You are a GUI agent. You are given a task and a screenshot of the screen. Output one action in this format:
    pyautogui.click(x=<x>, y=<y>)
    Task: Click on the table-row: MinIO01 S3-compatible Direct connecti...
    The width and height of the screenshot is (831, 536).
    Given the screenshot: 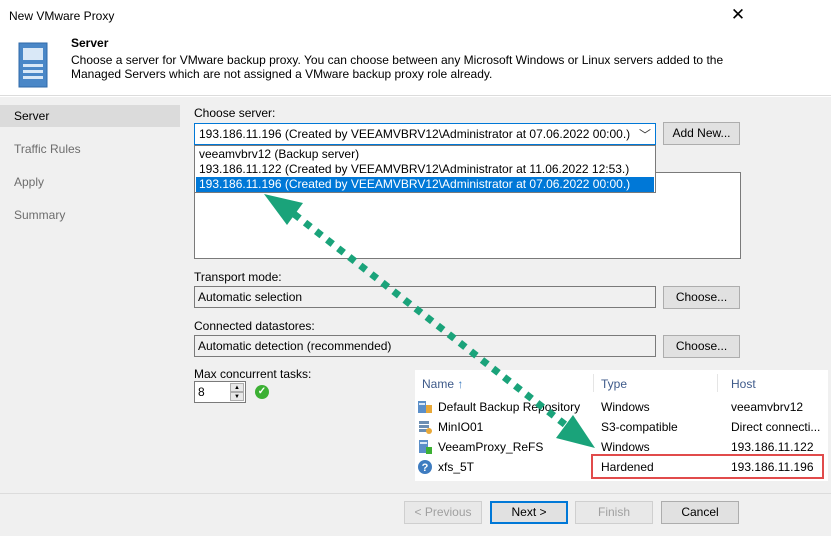 What is the action you would take?
    pyautogui.click(x=621, y=427)
    